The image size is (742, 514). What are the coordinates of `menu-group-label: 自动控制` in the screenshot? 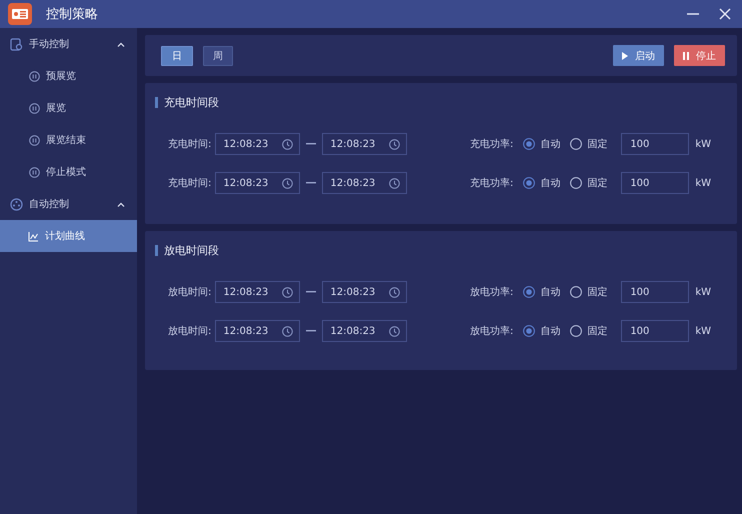 It's located at (70, 204).